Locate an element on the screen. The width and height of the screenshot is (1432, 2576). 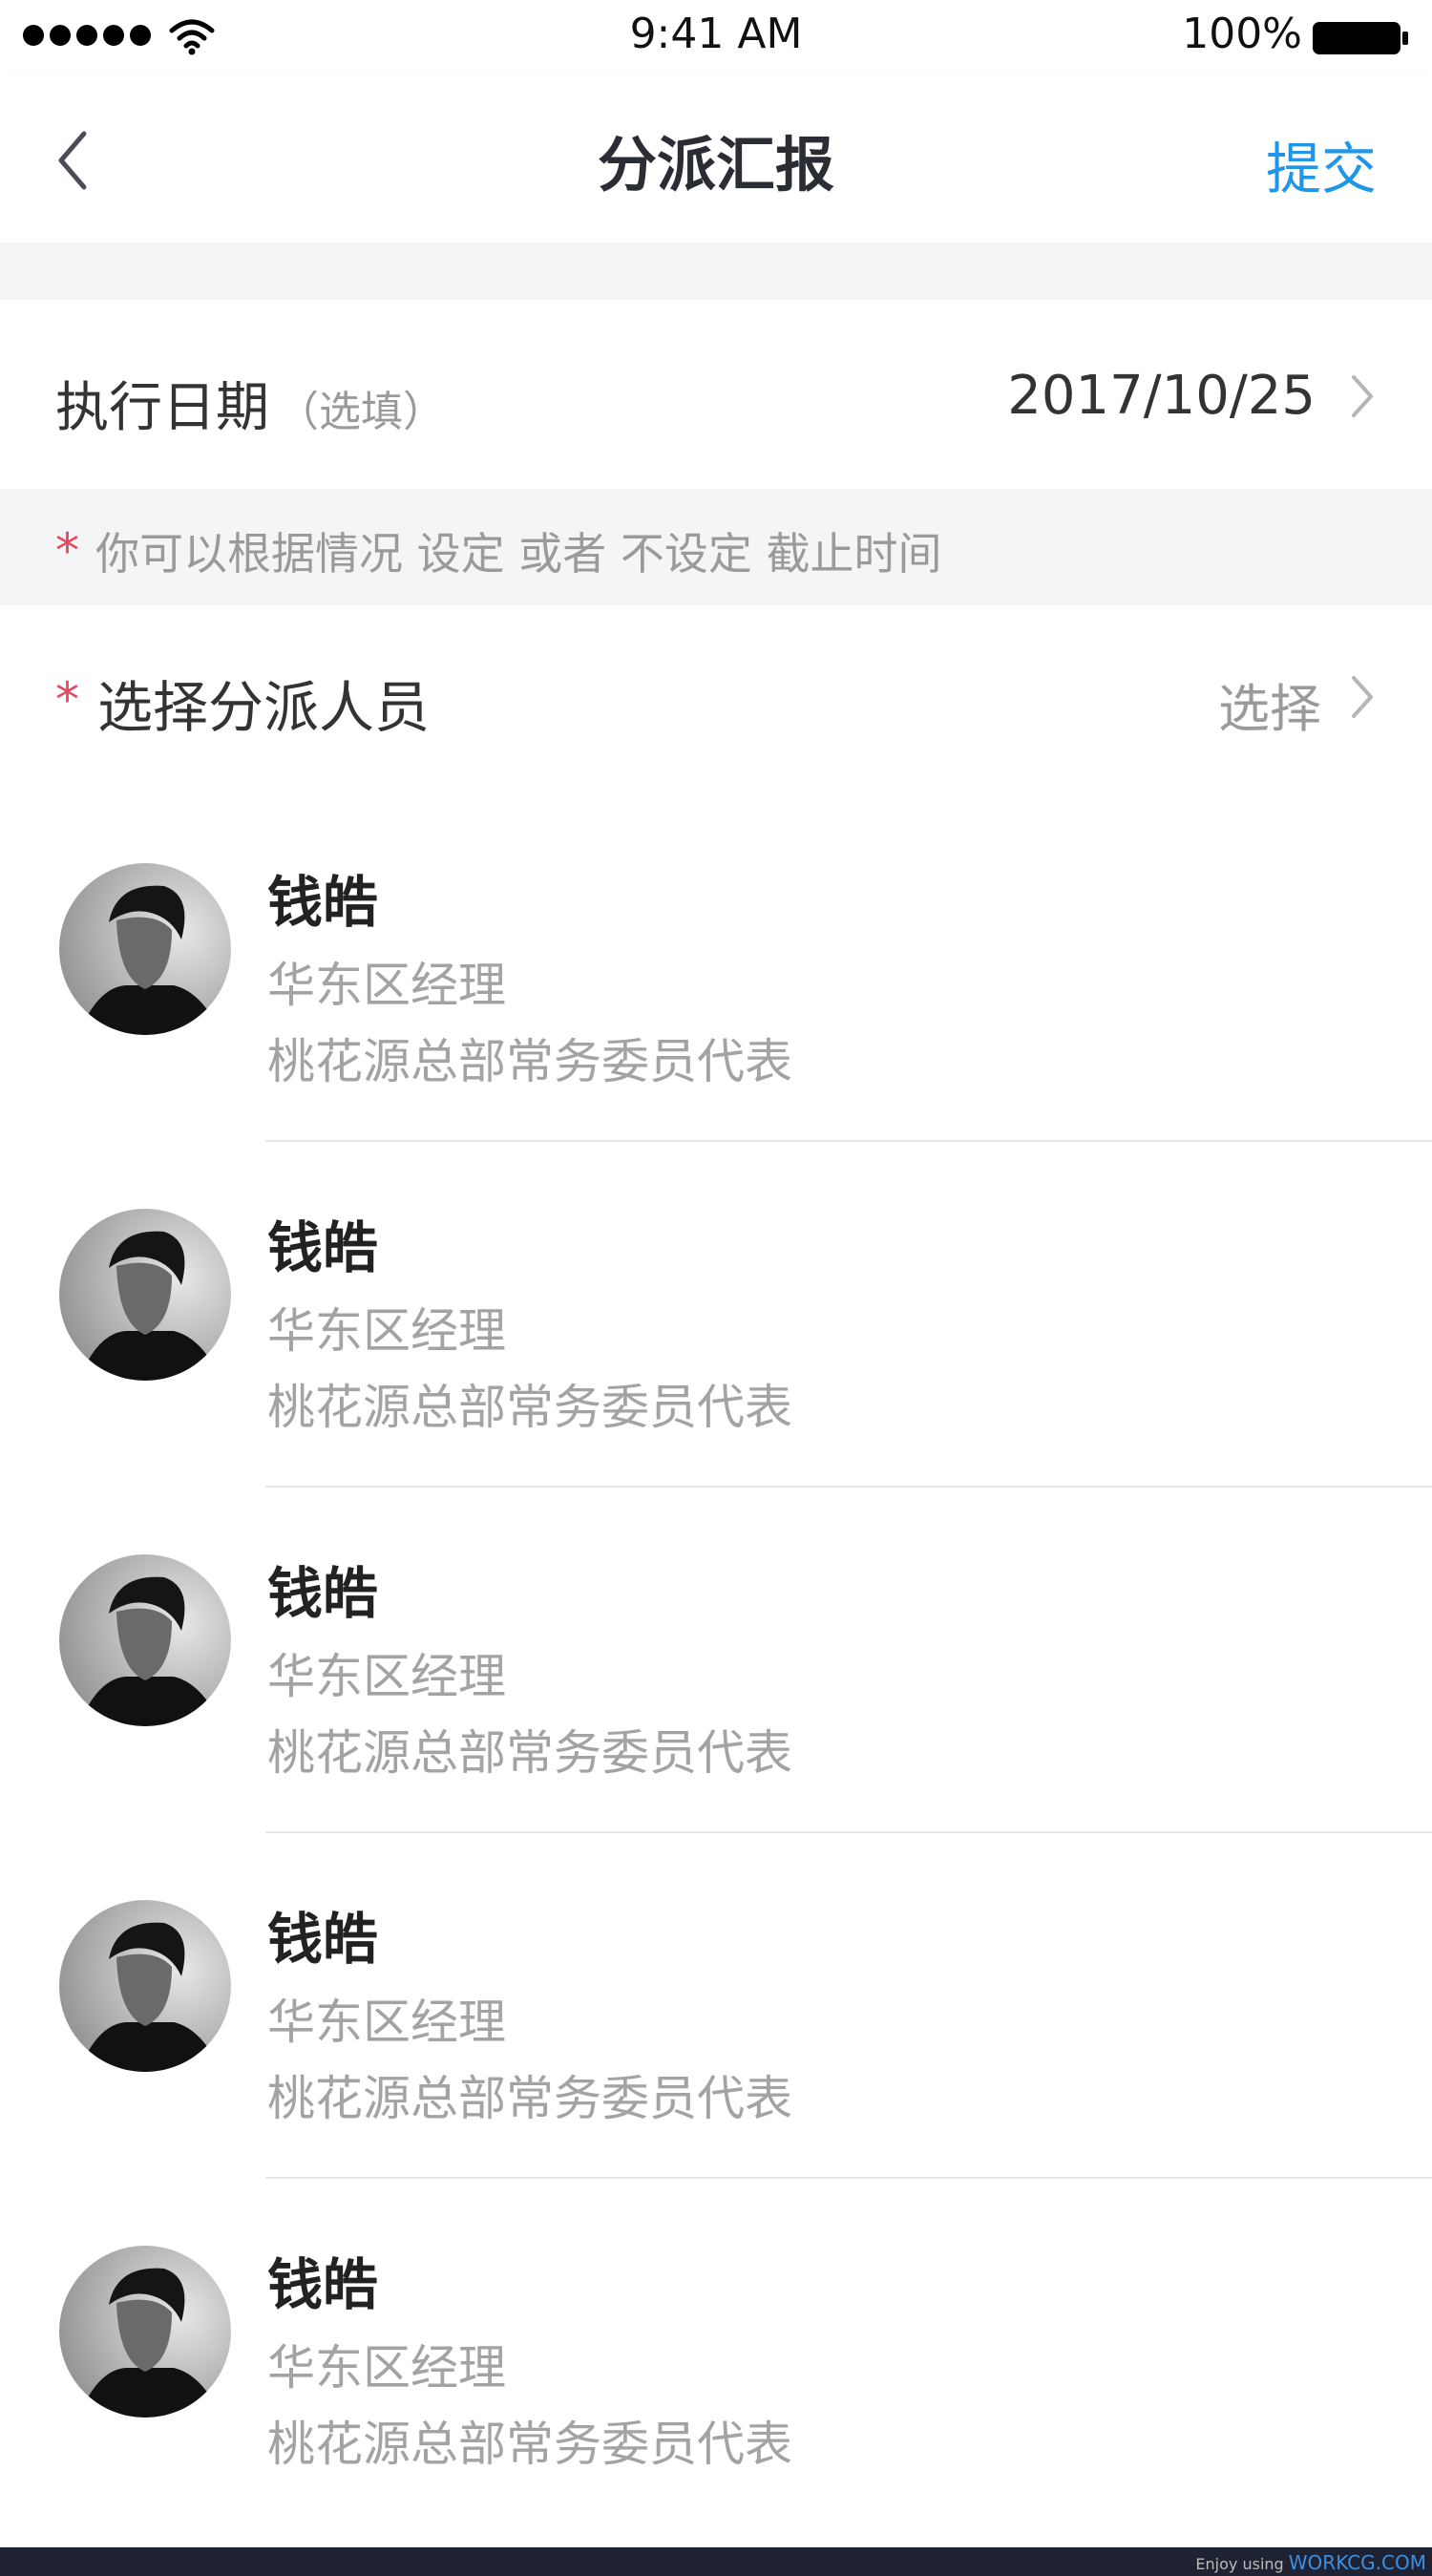
submit-button: 提交 is located at coordinates (1321, 164).